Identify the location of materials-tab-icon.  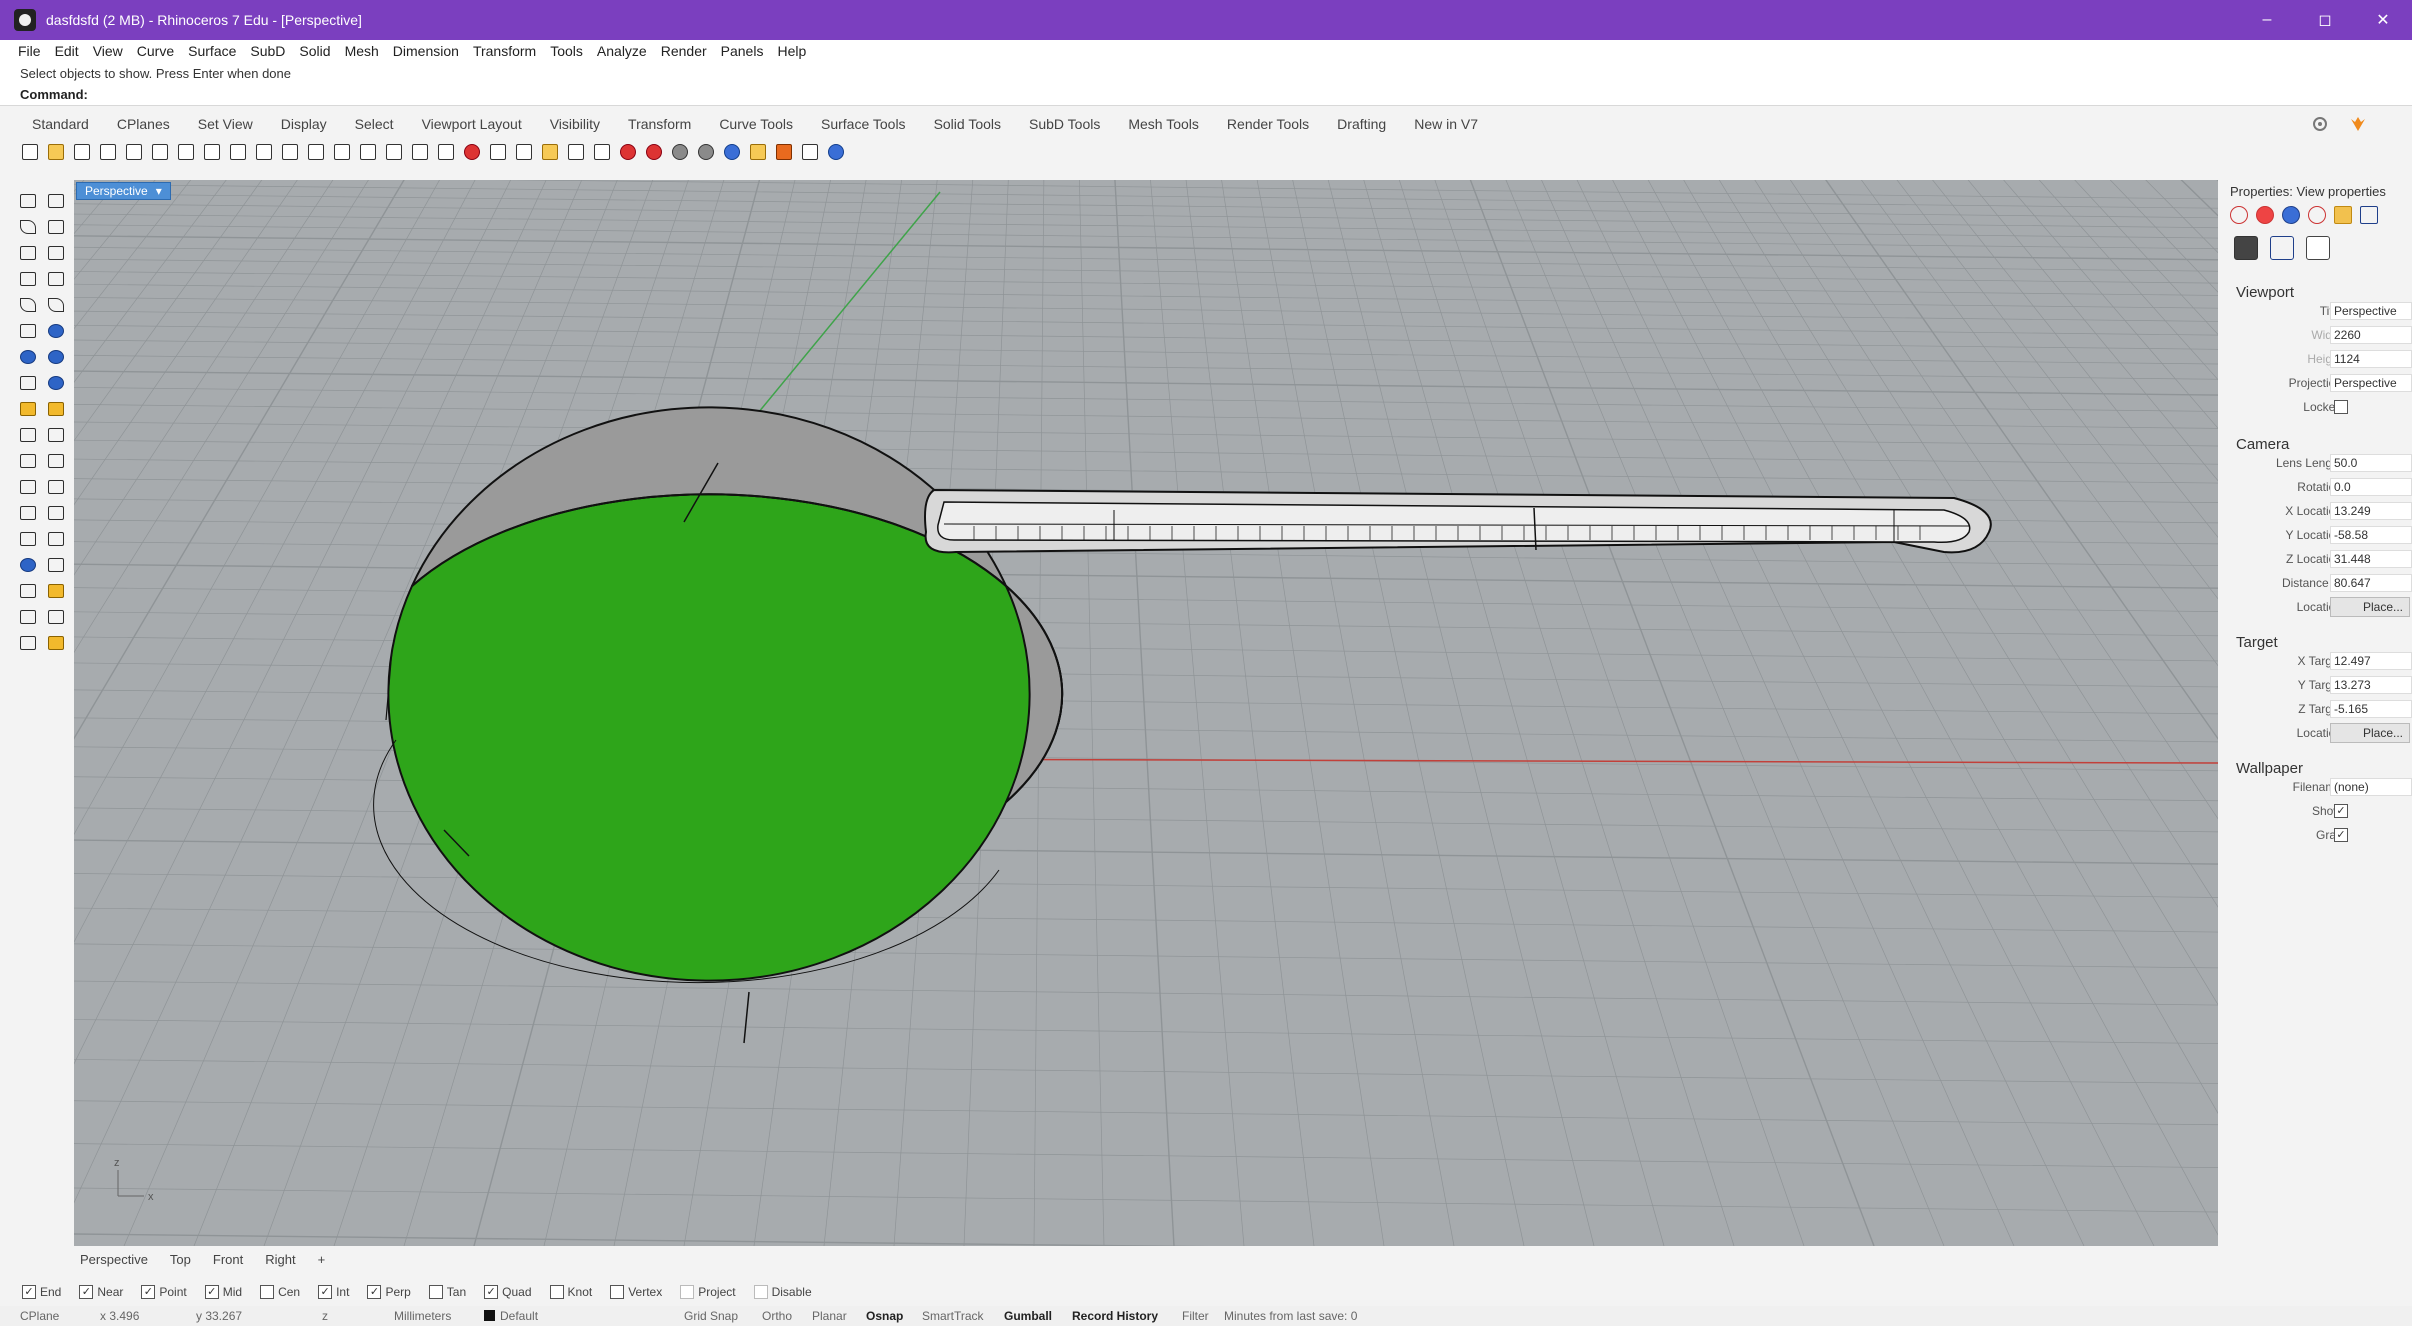
(2265, 215).